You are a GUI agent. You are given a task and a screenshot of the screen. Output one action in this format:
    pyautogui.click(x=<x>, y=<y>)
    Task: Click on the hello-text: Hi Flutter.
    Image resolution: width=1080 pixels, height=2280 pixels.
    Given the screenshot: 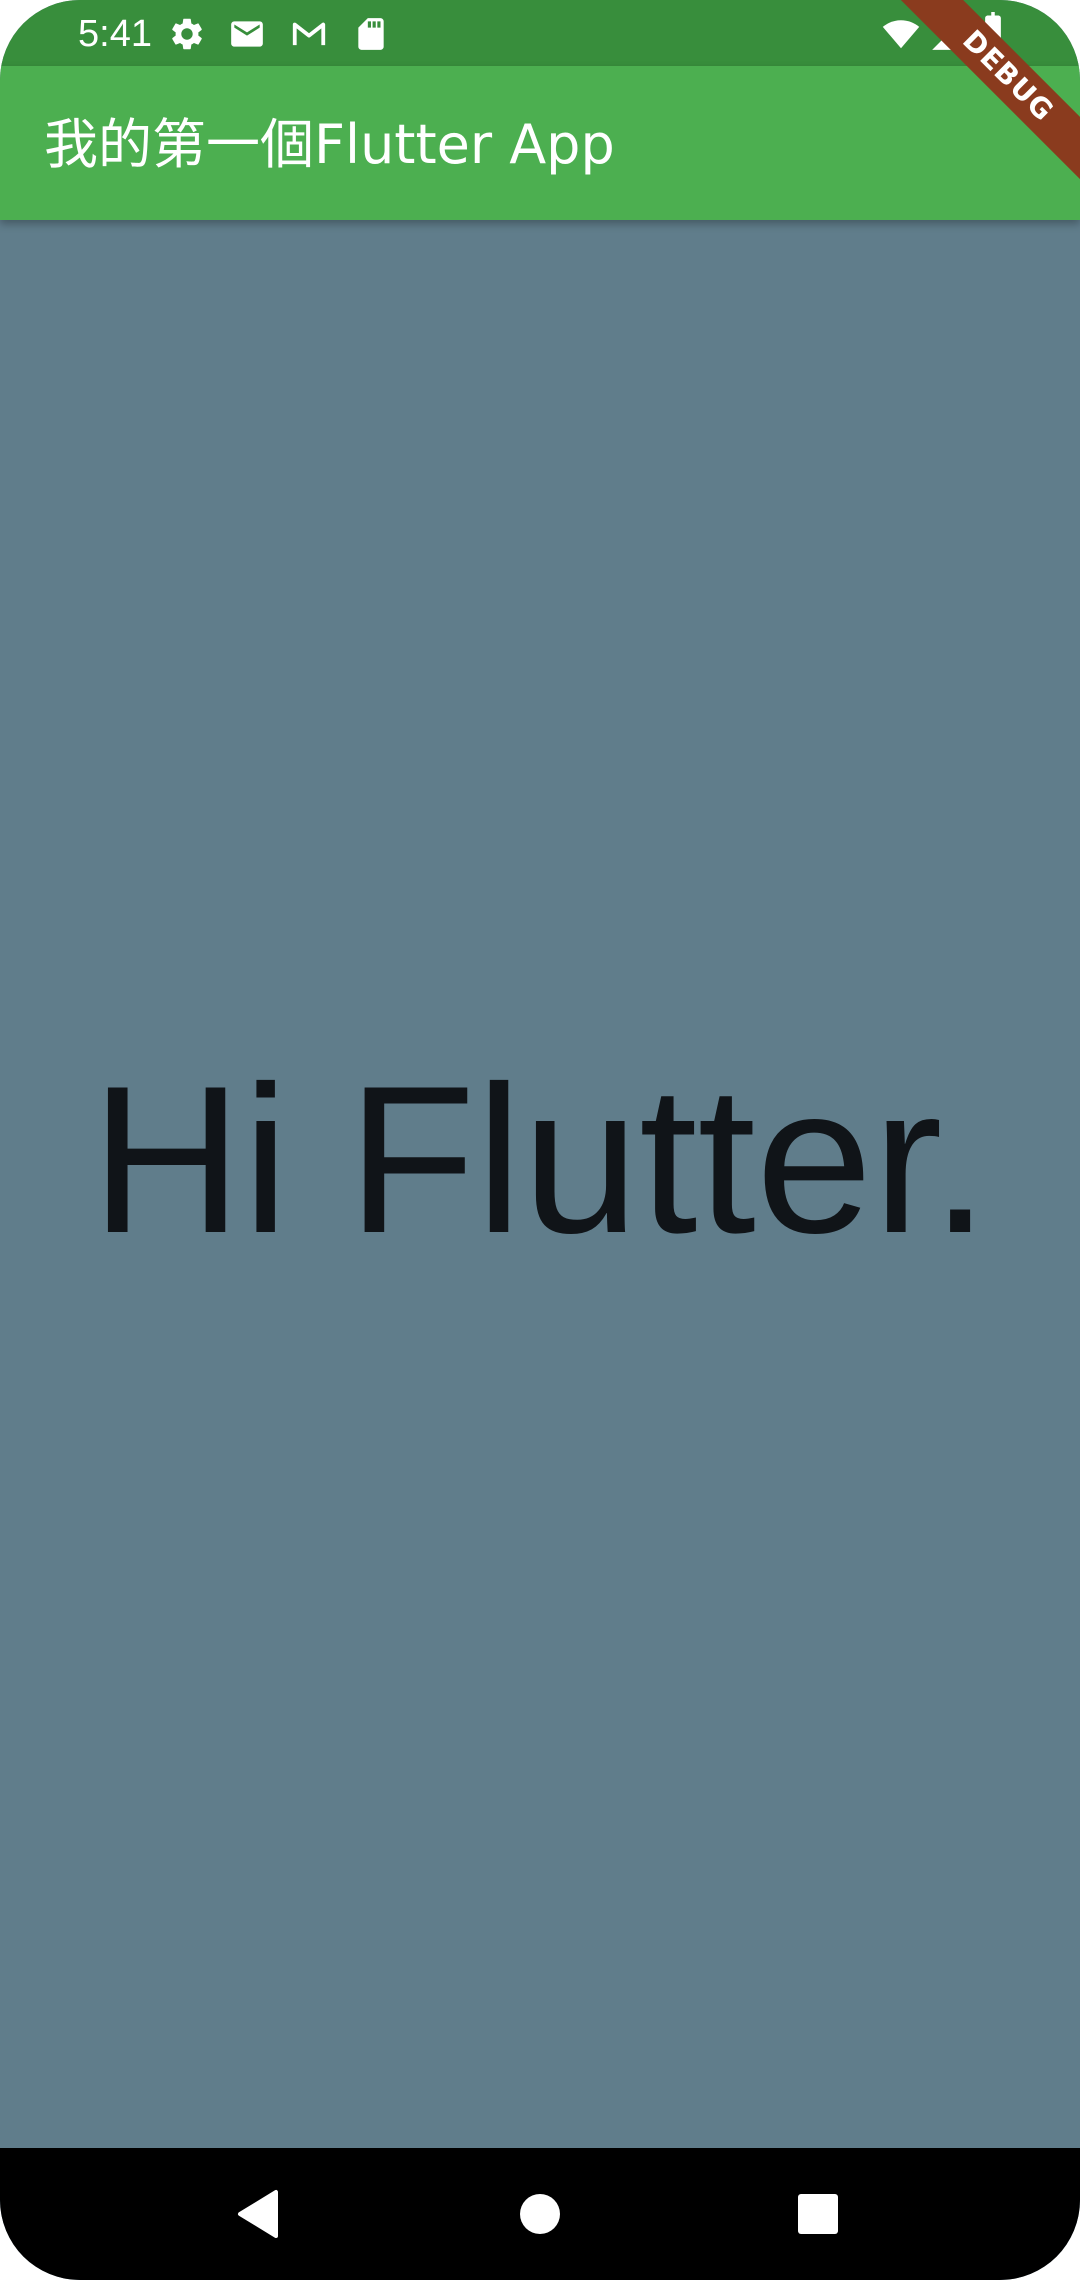 What is the action you would take?
    pyautogui.click(x=540, y=1159)
    